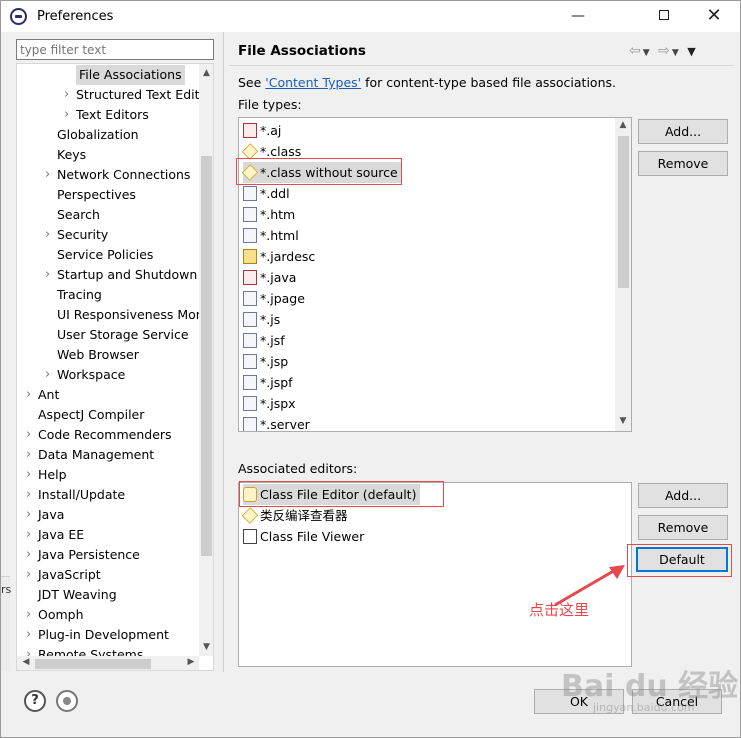 Image resolution: width=741 pixels, height=738 pixels. I want to click on back-arrow-icon: ⇦, so click(636, 51).